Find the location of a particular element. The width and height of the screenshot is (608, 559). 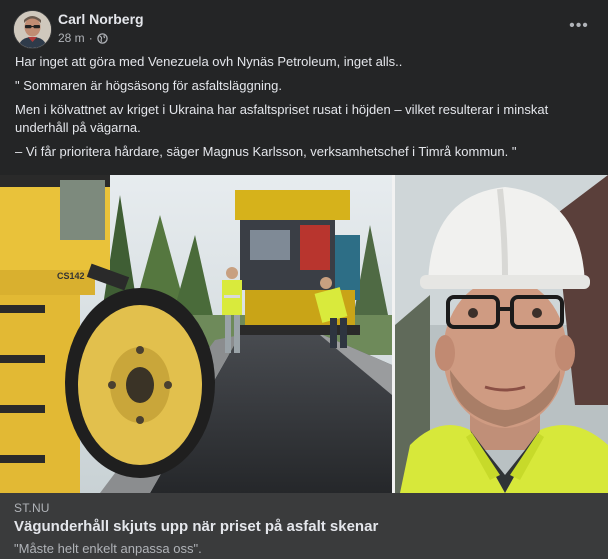

link-subtitle: "Måste helt enkelt anpassa oss". is located at coordinates (108, 548).